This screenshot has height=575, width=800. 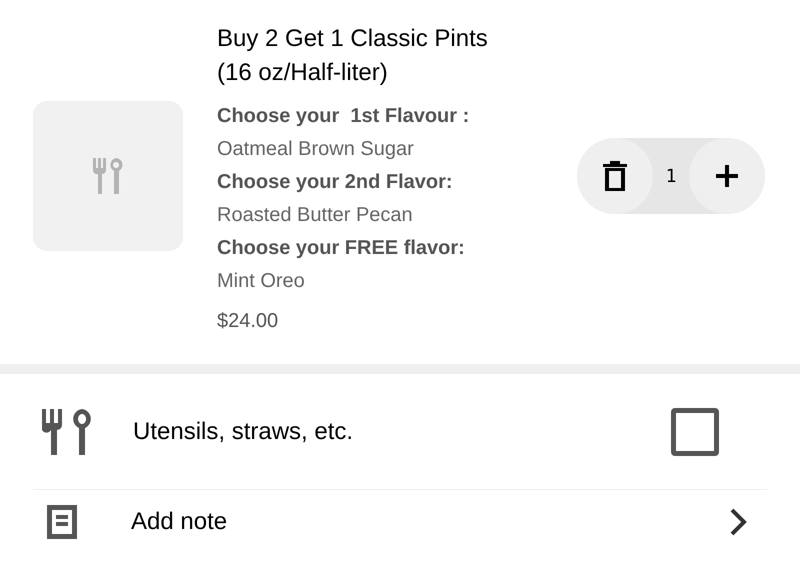 What do you see at coordinates (243, 431) in the screenshot?
I see `utensils-label: Utensils, straws, etc.` at bounding box center [243, 431].